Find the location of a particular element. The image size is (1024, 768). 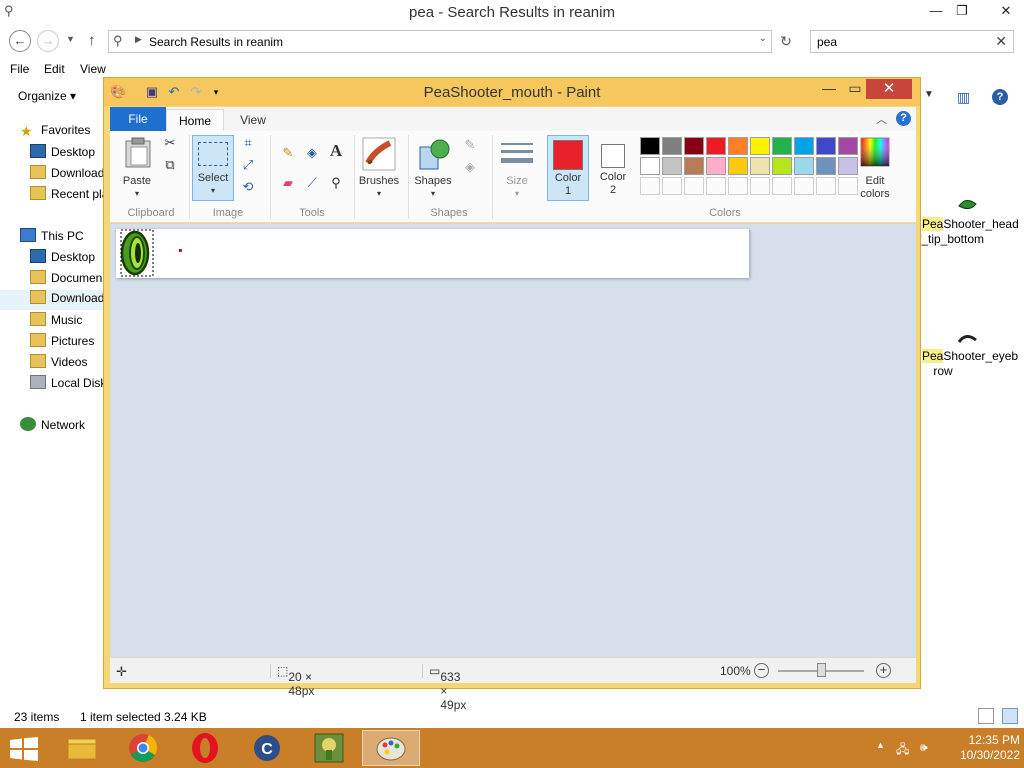

nav-favorites: ★ Favorites is located at coordinates (55, 133).